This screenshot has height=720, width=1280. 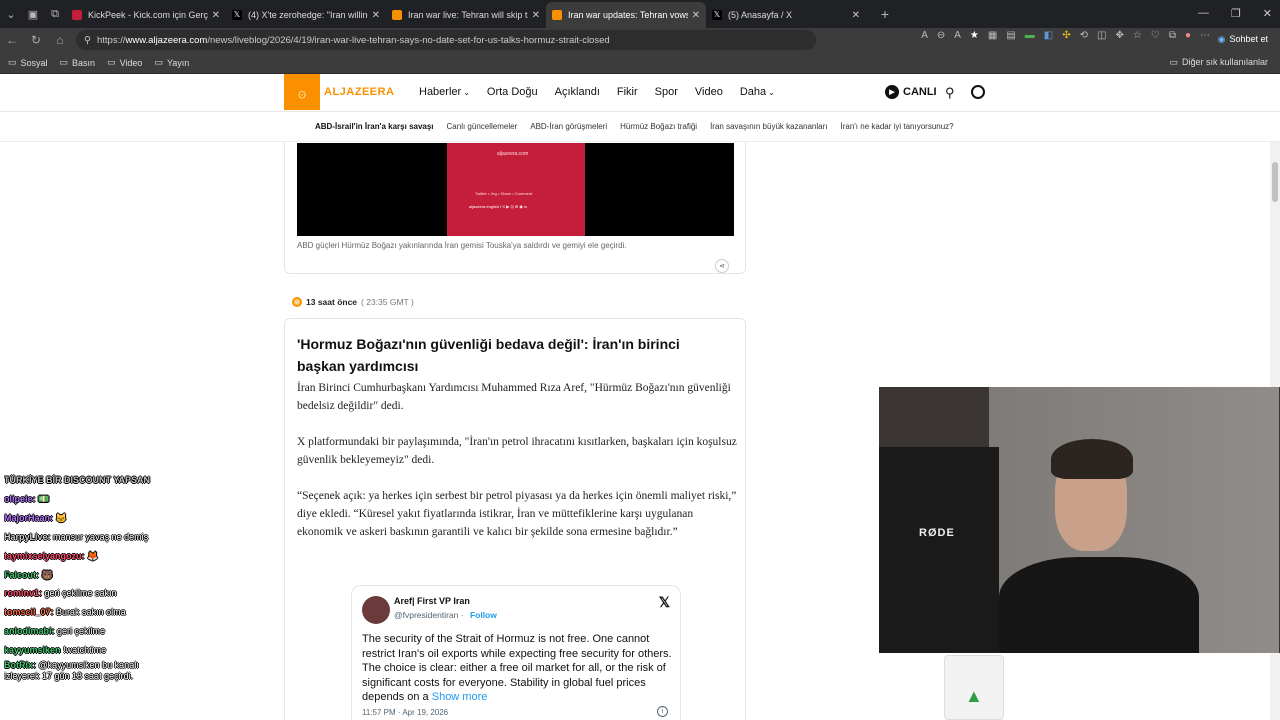 I want to click on folder-icon: ▭, so click(x=111, y=62).